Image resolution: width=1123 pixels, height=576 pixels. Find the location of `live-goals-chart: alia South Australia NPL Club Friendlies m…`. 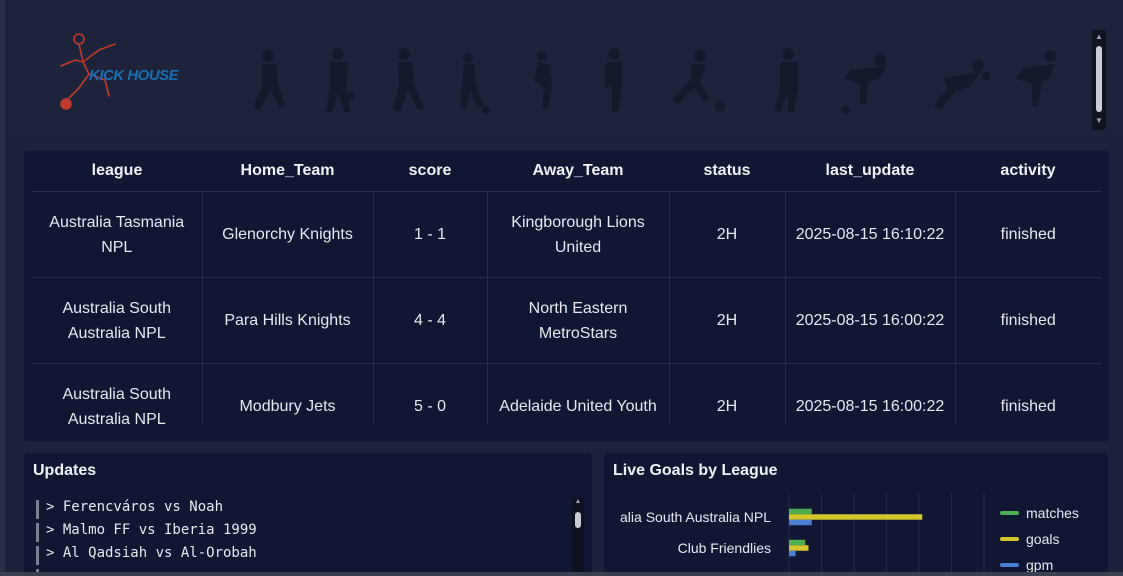

live-goals-chart: alia South Australia NPL Club Friendlies m… is located at coordinates (849, 534).